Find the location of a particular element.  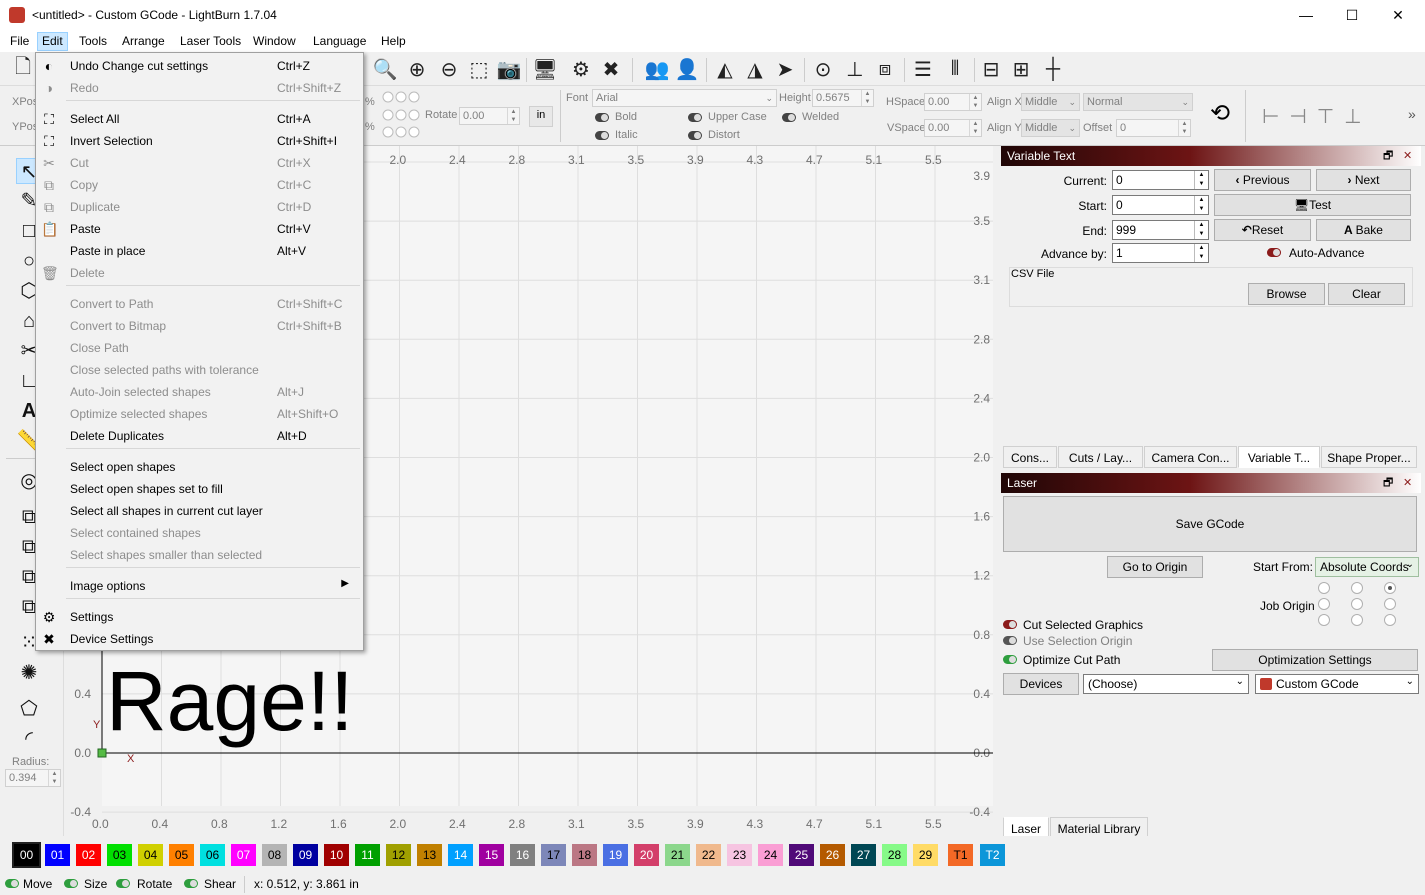

cut-selected-toggle is located at coordinates (1010, 624).